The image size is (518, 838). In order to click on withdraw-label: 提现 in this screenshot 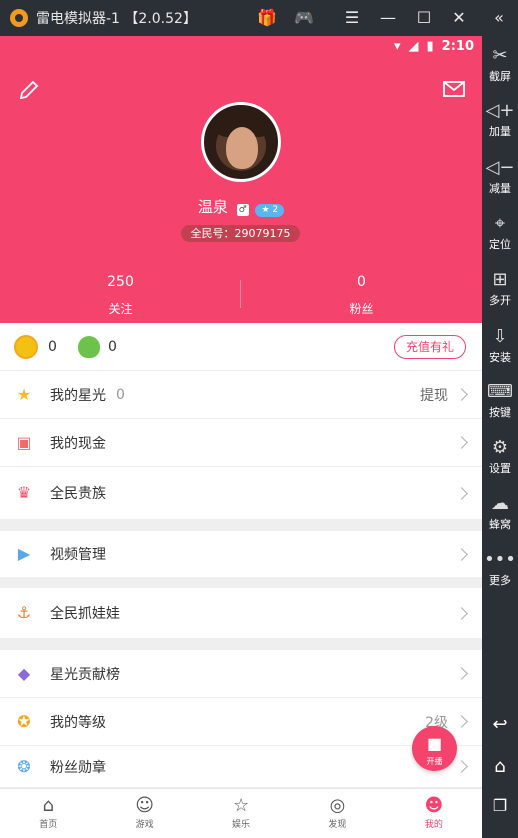, I will do `click(434, 395)`.